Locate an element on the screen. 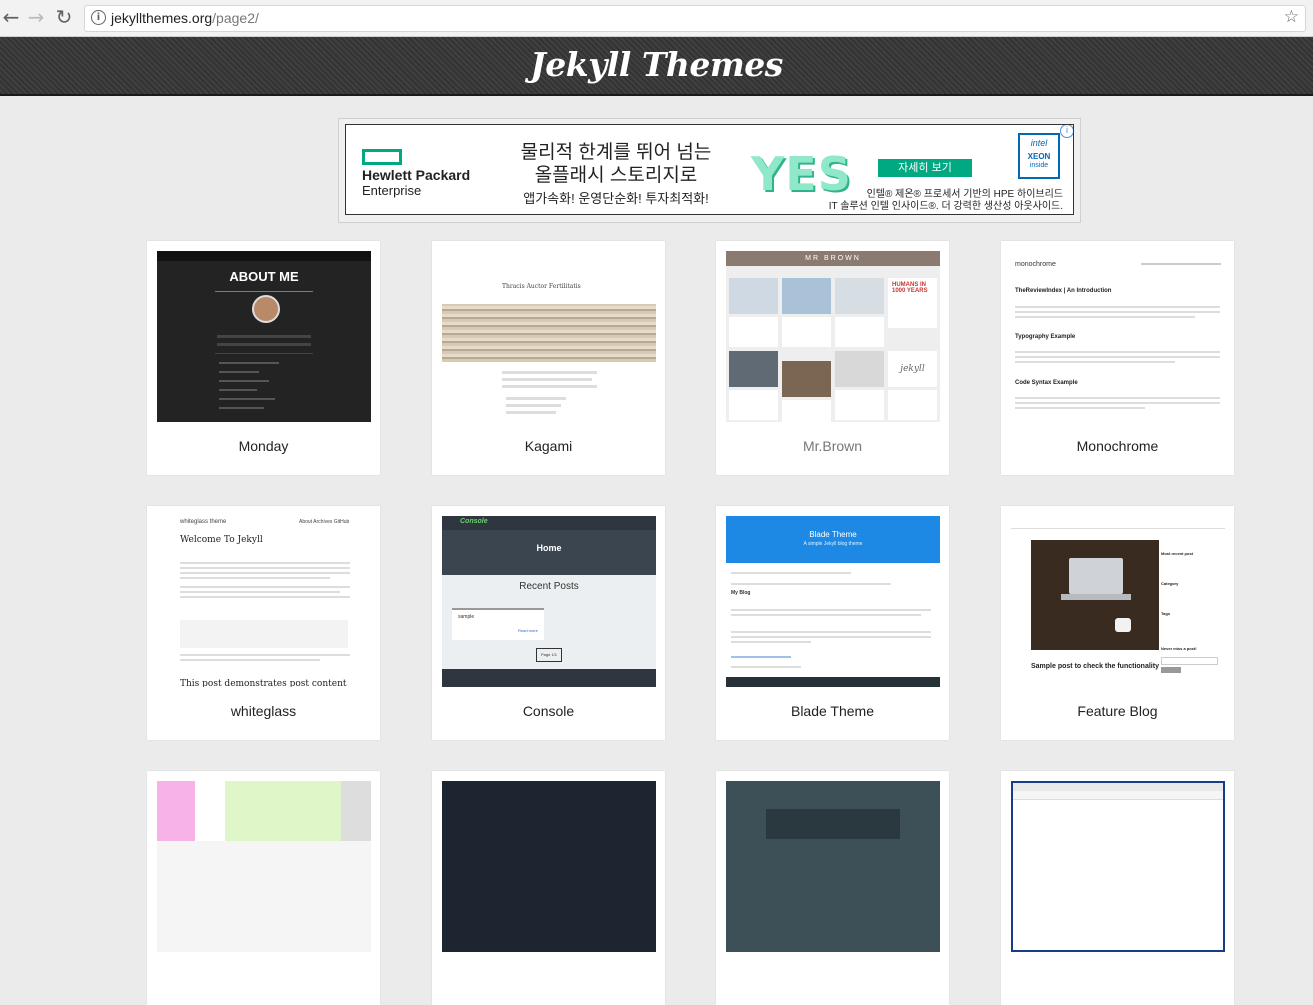  site-logo: Jekyll Themes is located at coordinates (656, 64).